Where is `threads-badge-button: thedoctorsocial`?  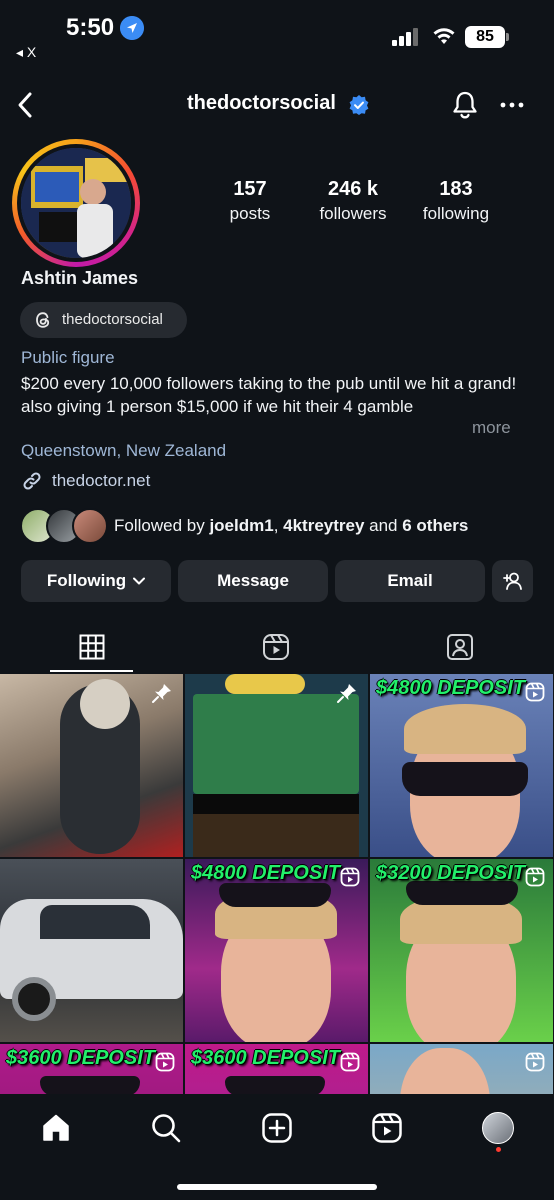 threads-badge-button: thedoctorsocial is located at coordinates (103, 320).